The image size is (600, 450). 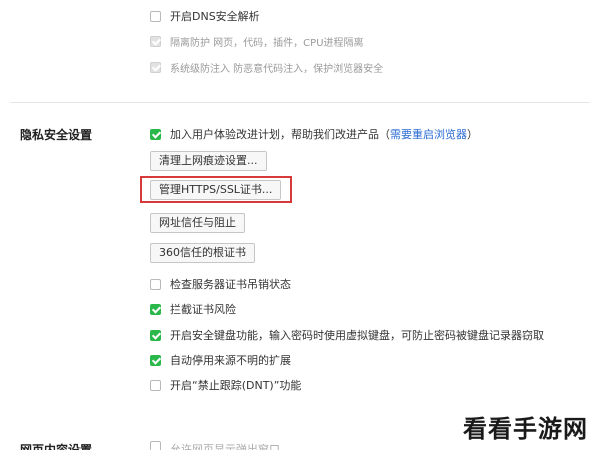 What do you see at coordinates (56, 135) in the screenshot?
I see `privacy-section-title: 隐私安全设置` at bounding box center [56, 135].